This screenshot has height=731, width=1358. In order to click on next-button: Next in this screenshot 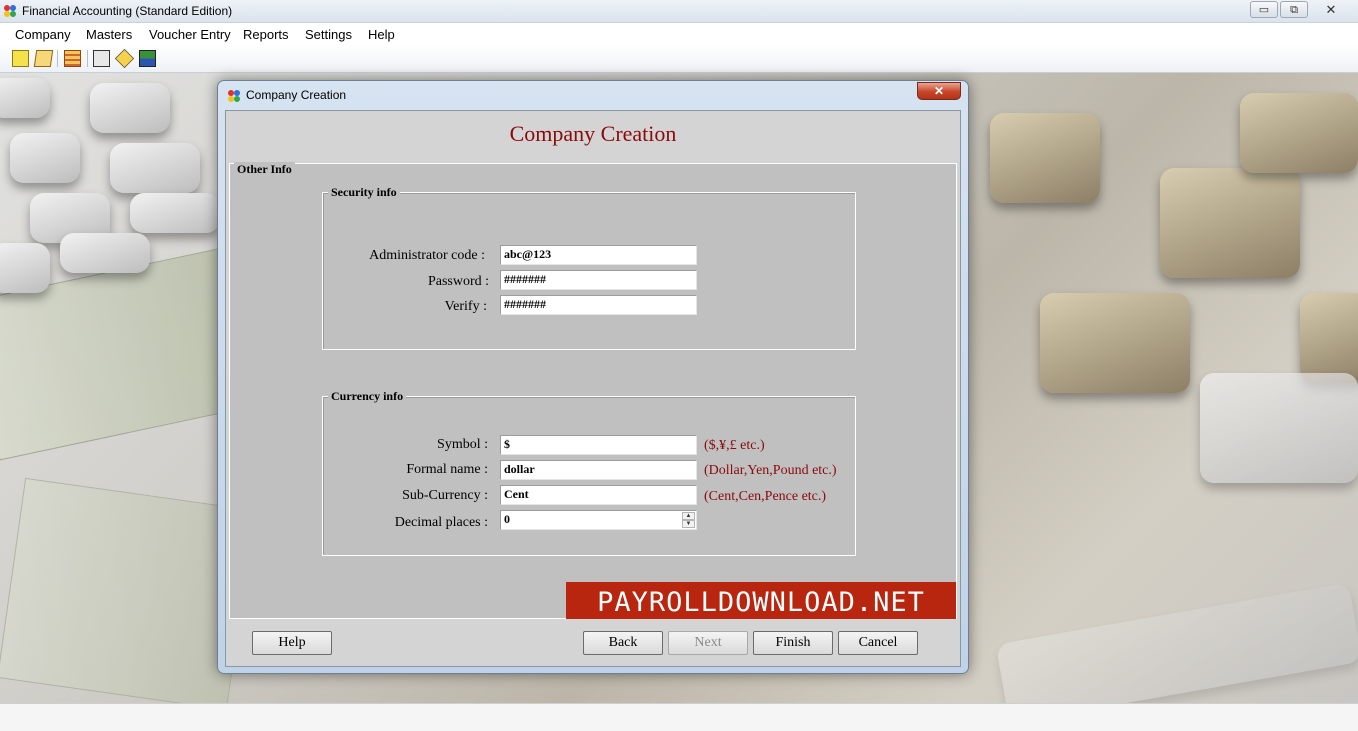, I will do `click(708, 643)`.